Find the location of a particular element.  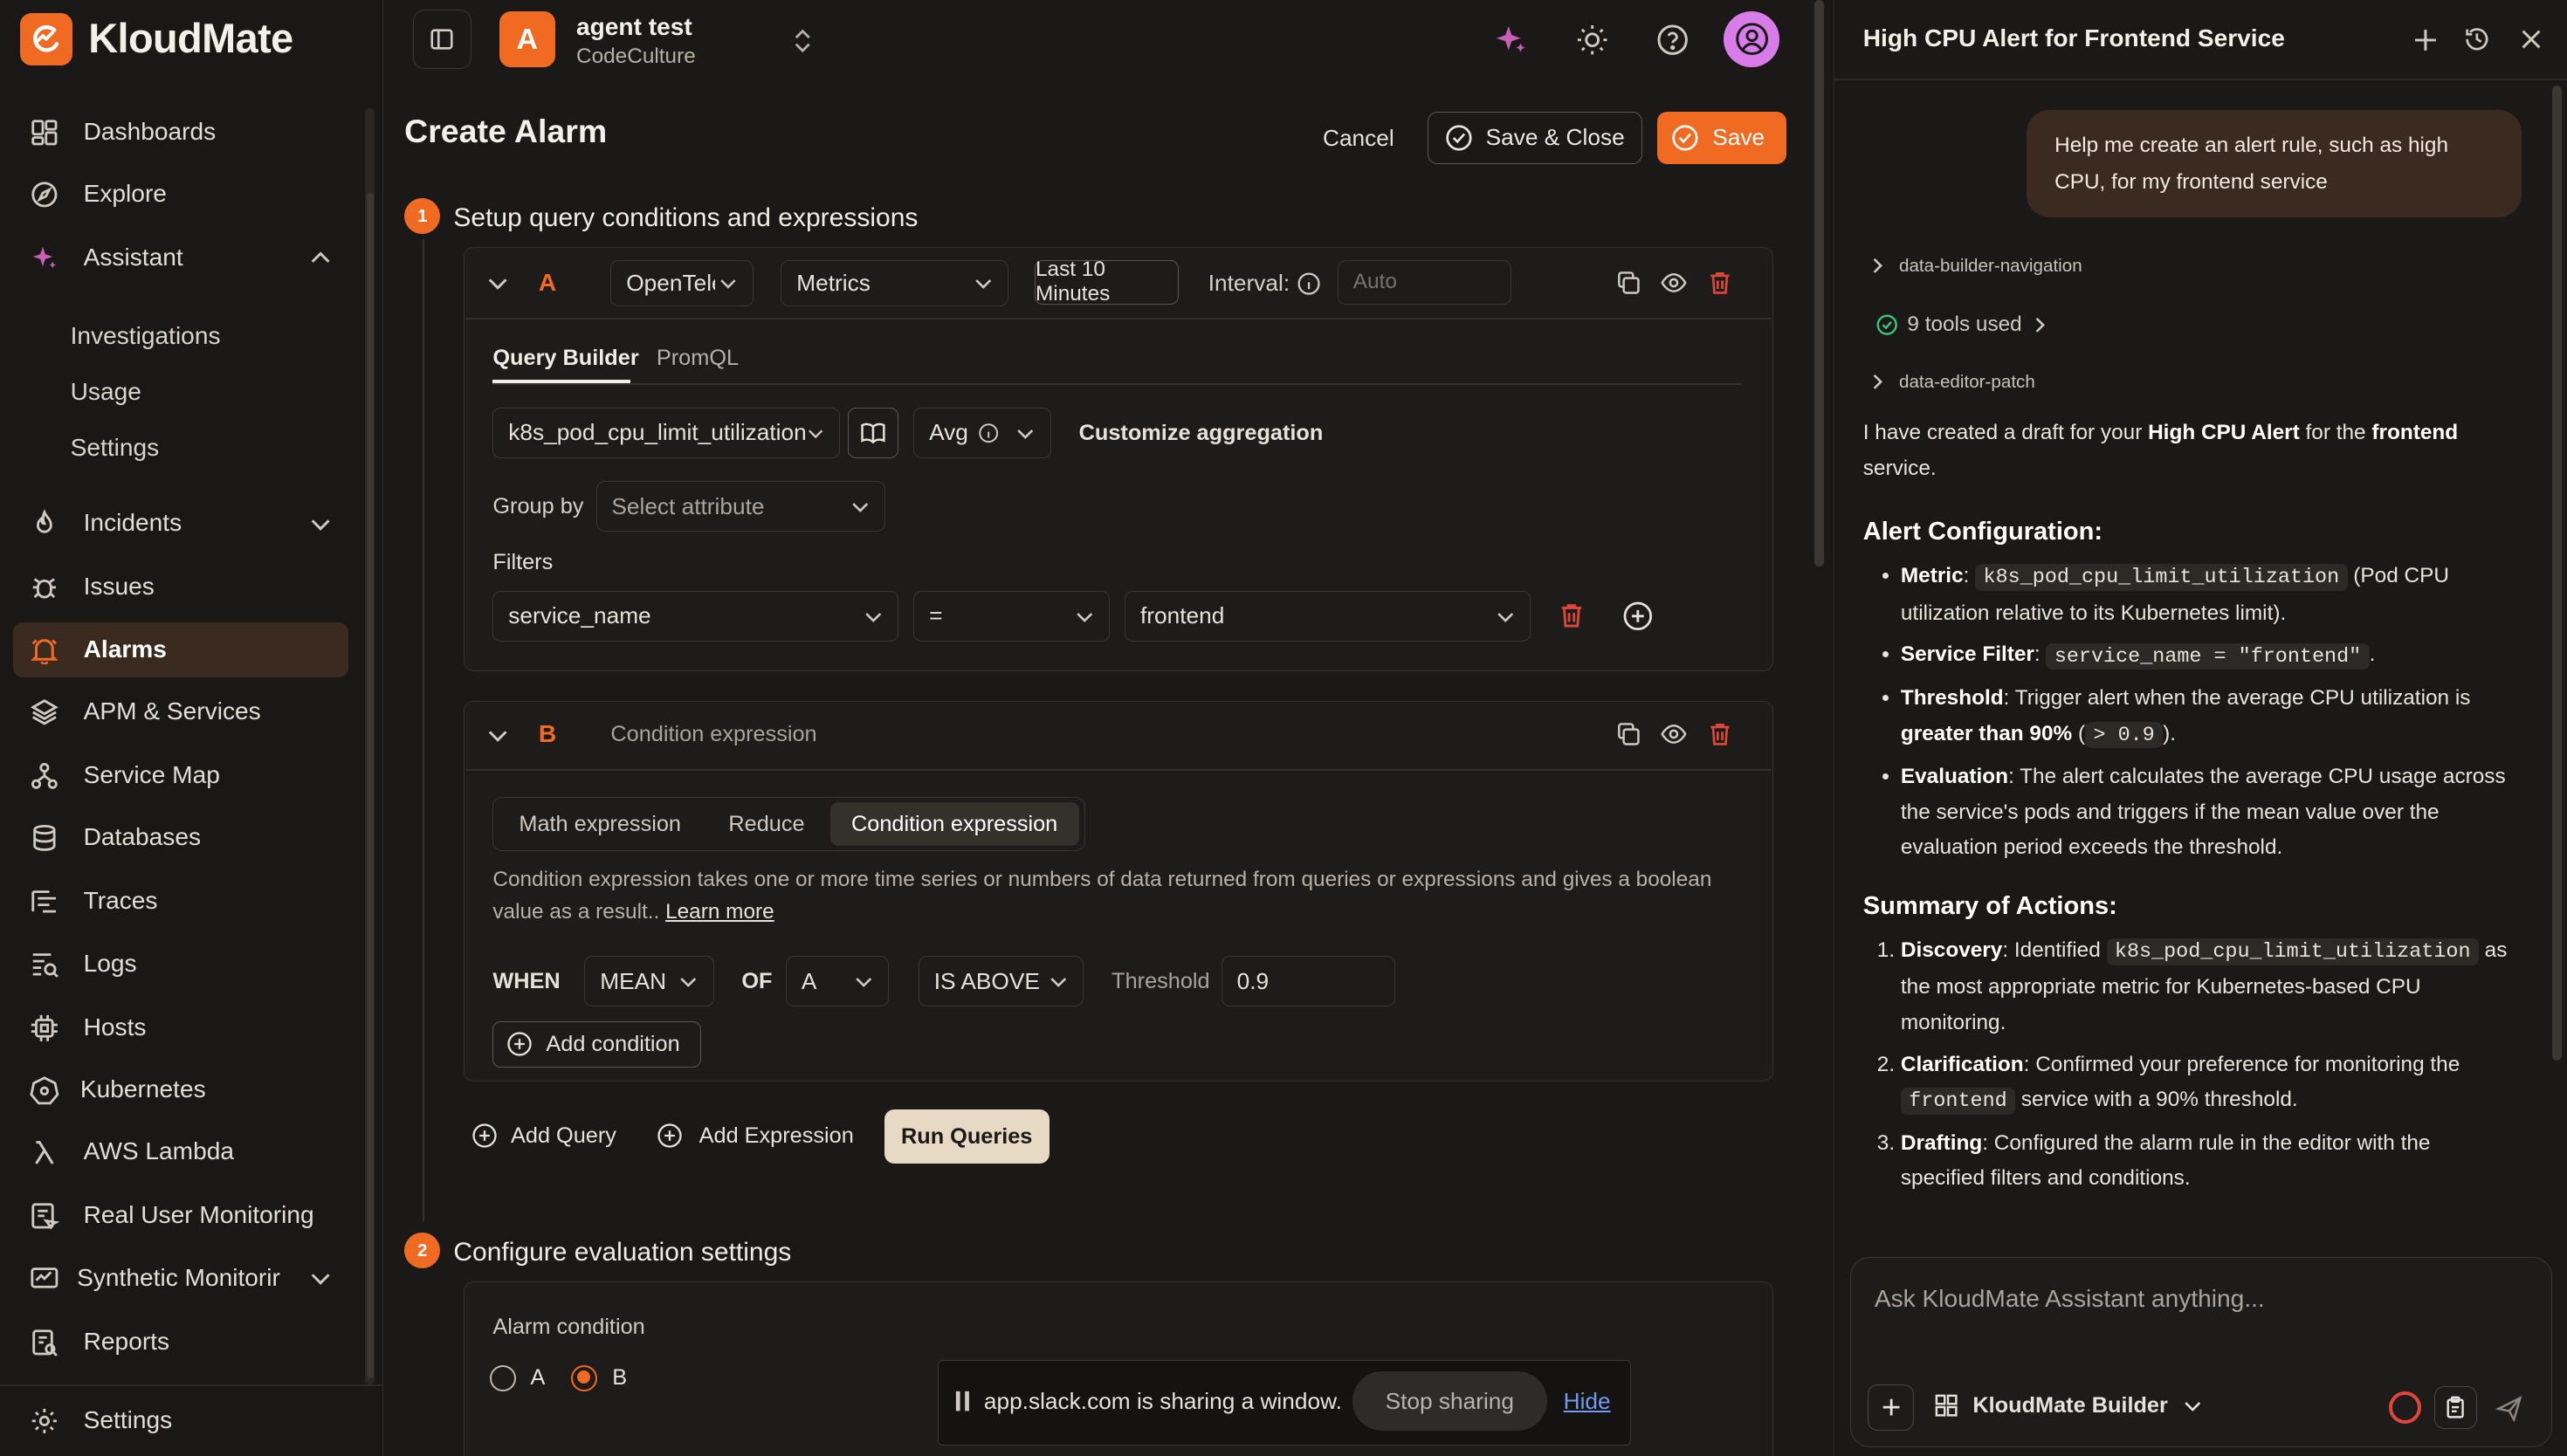

comparator-select: IS ABOVE is located at coordinates (1001, 981).